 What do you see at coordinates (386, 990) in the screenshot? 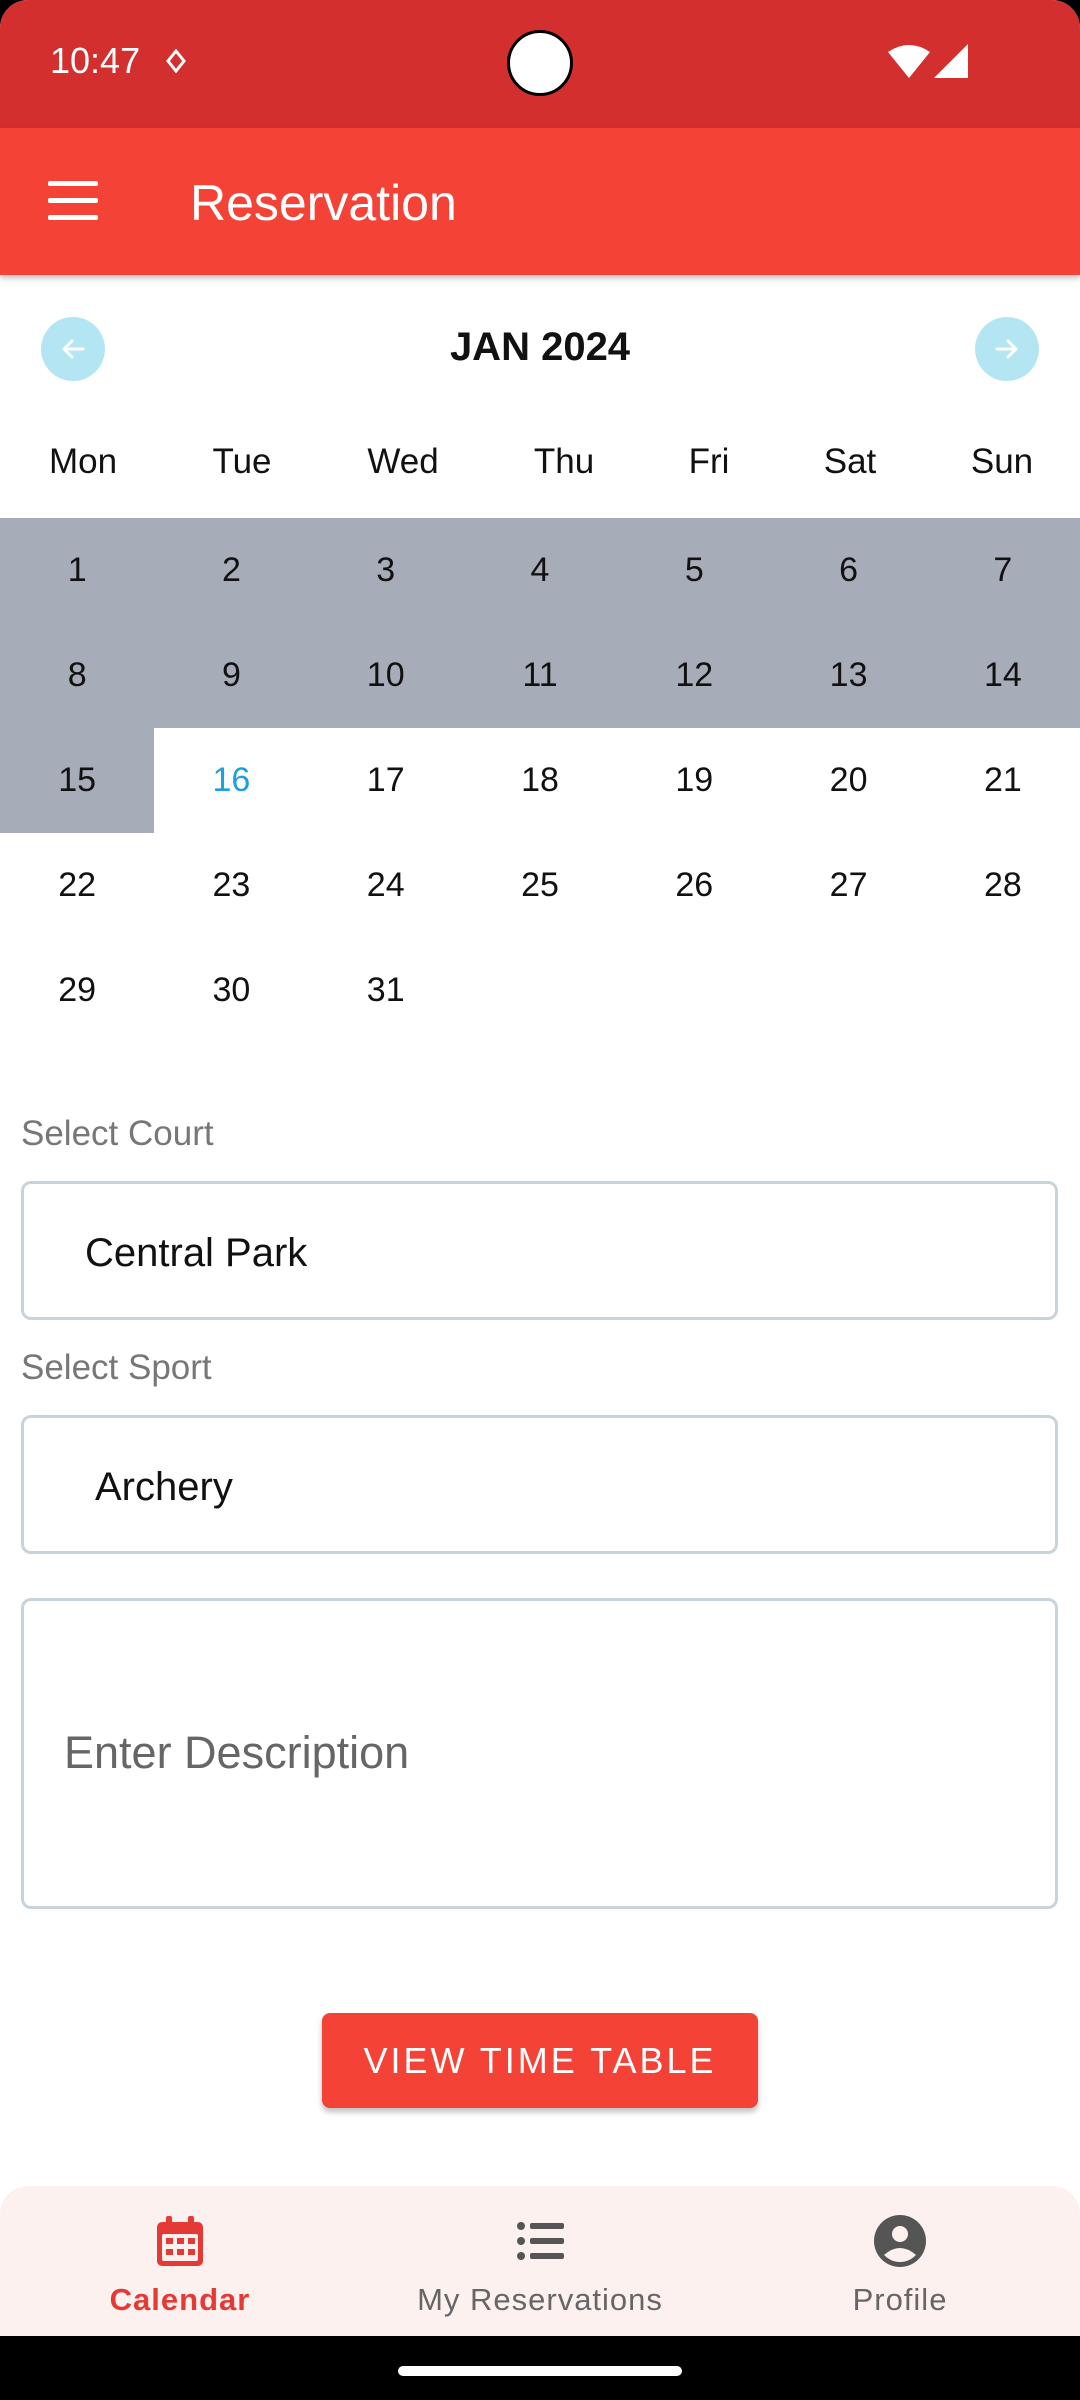
I see `calendar-day: 31` at bounding box center [386, 990].